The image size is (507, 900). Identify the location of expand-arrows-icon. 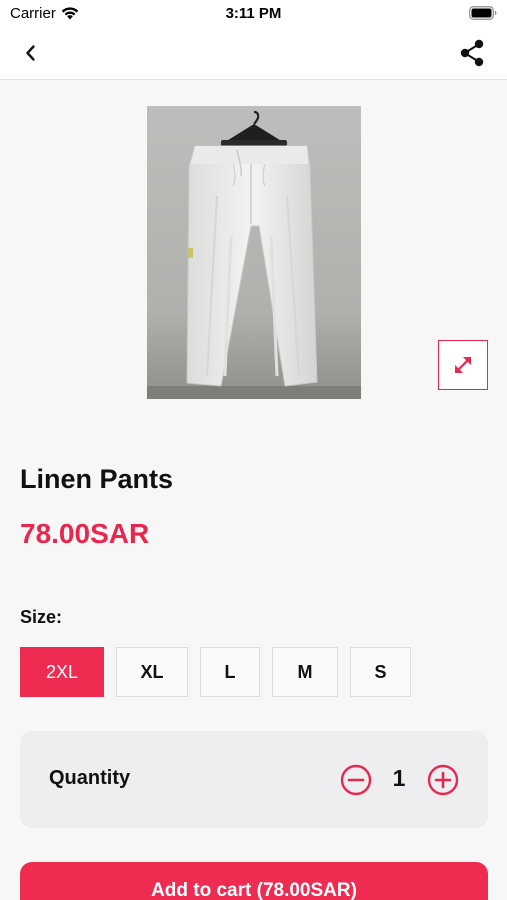
(463, 365).